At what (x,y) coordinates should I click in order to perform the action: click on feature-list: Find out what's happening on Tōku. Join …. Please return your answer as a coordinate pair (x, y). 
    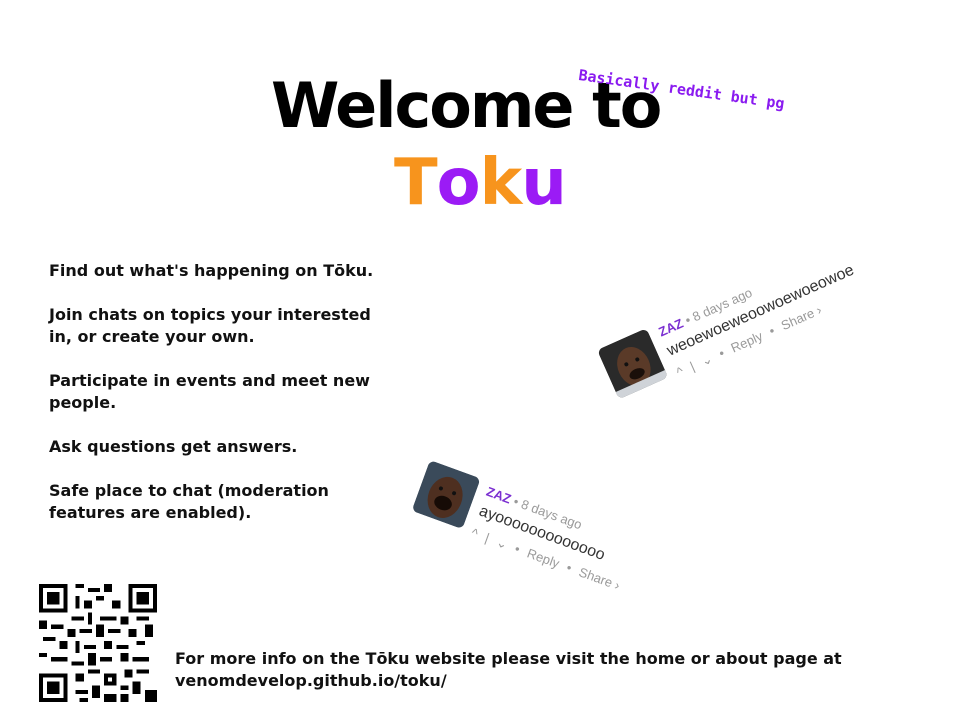
    Looking at the image, I should click on (219, 403).